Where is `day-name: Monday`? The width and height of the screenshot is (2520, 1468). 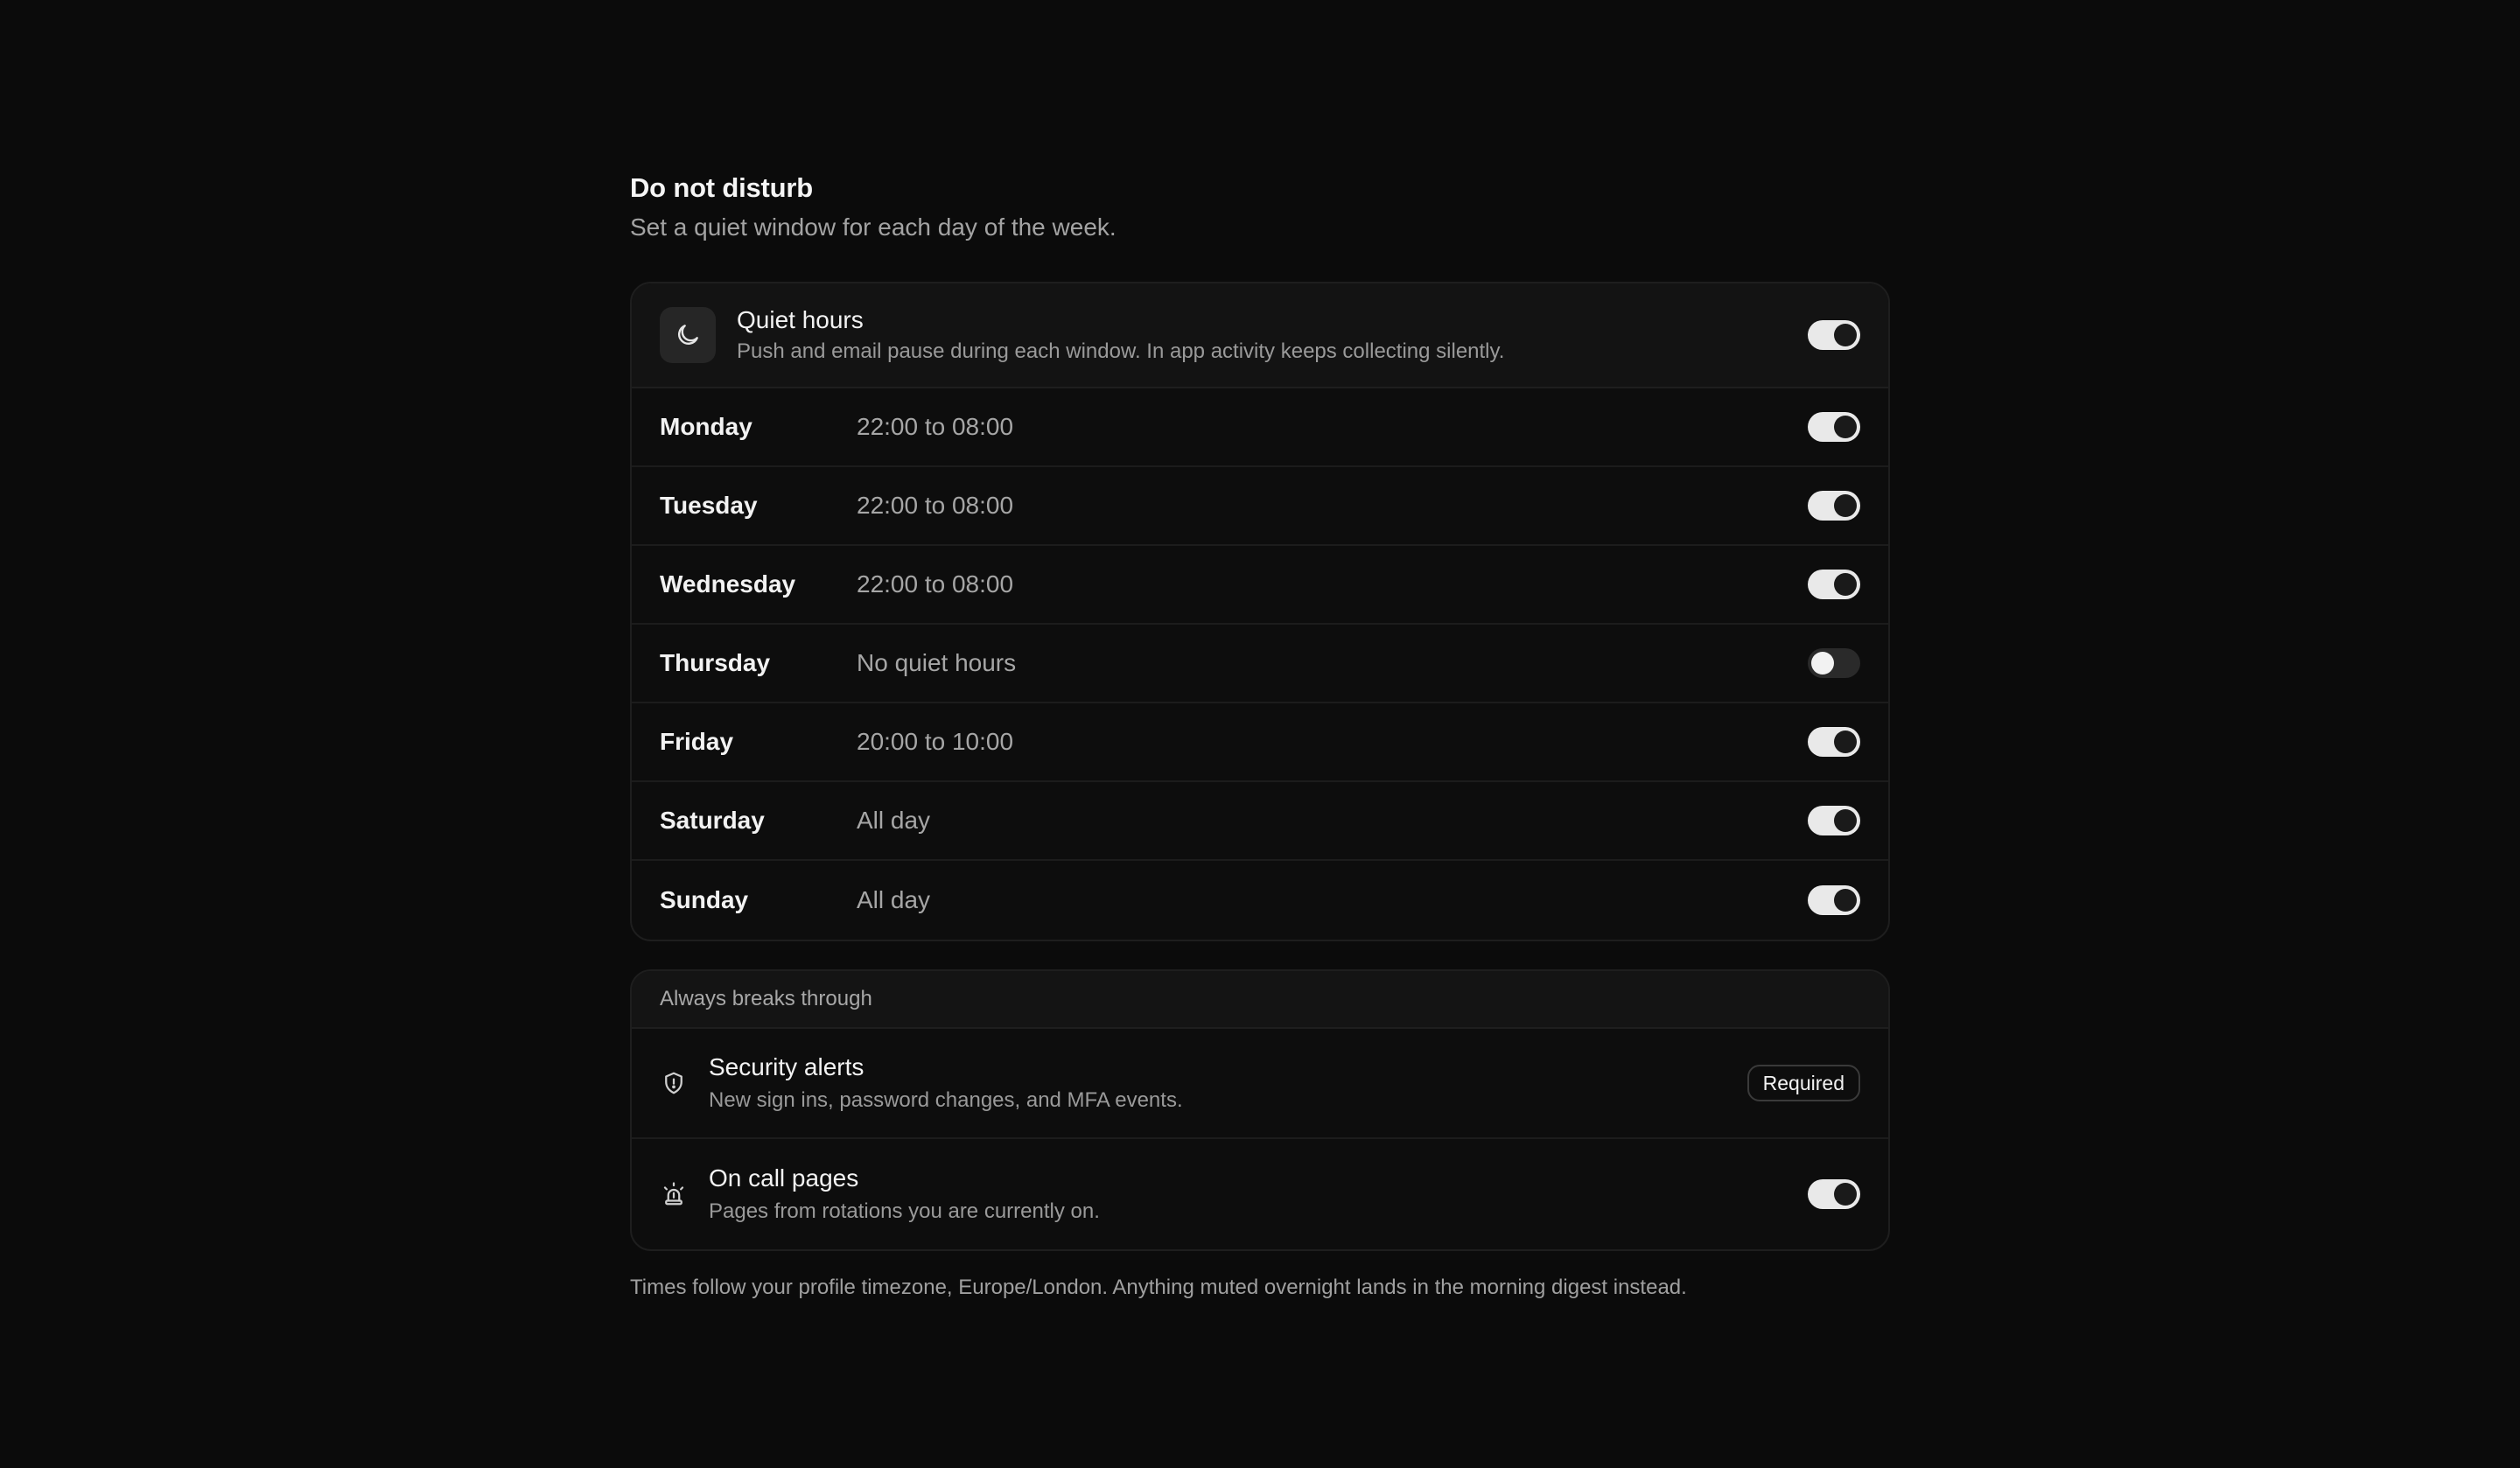 day-name: Monday is located at coordinates (706, 426).